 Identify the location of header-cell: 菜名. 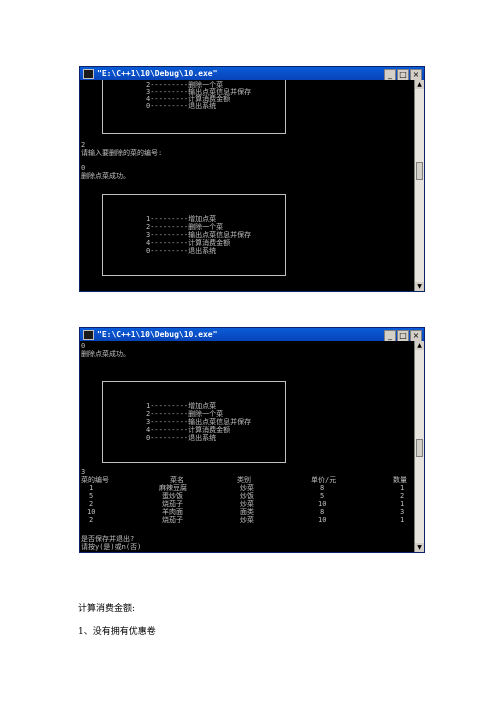
(177, 480).